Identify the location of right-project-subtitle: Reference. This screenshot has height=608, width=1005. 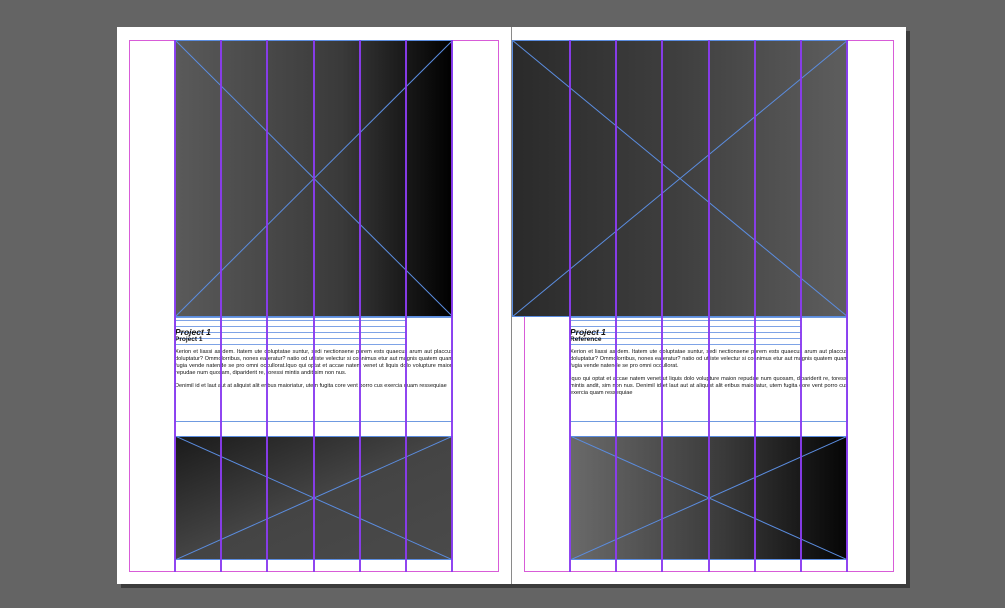
(586, 339).